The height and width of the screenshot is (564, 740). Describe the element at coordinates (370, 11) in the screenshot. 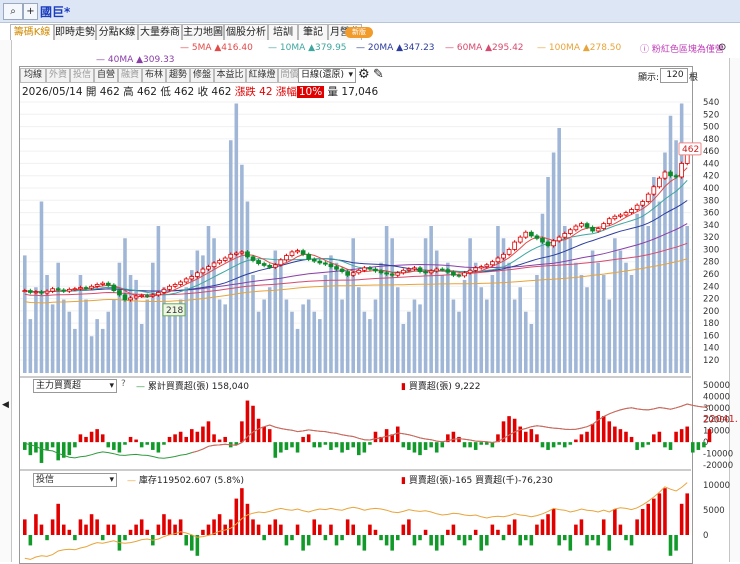

I see `top-bar: ⌕ + 國巨*` at that location.